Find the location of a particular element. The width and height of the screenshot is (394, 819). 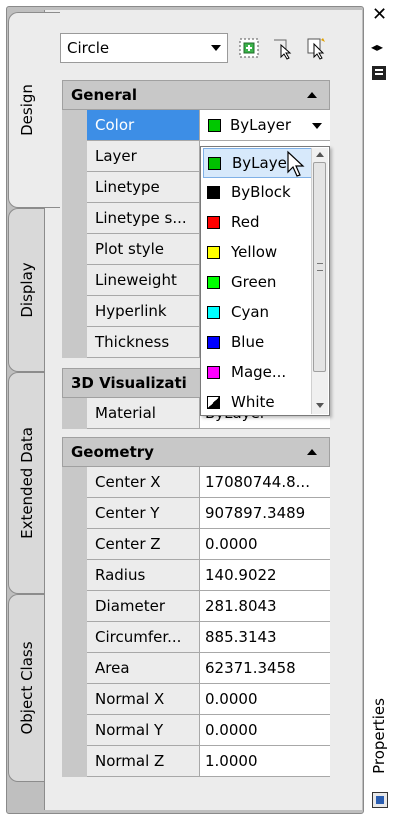

quick-select-icon is located at coordinates (249, 48).